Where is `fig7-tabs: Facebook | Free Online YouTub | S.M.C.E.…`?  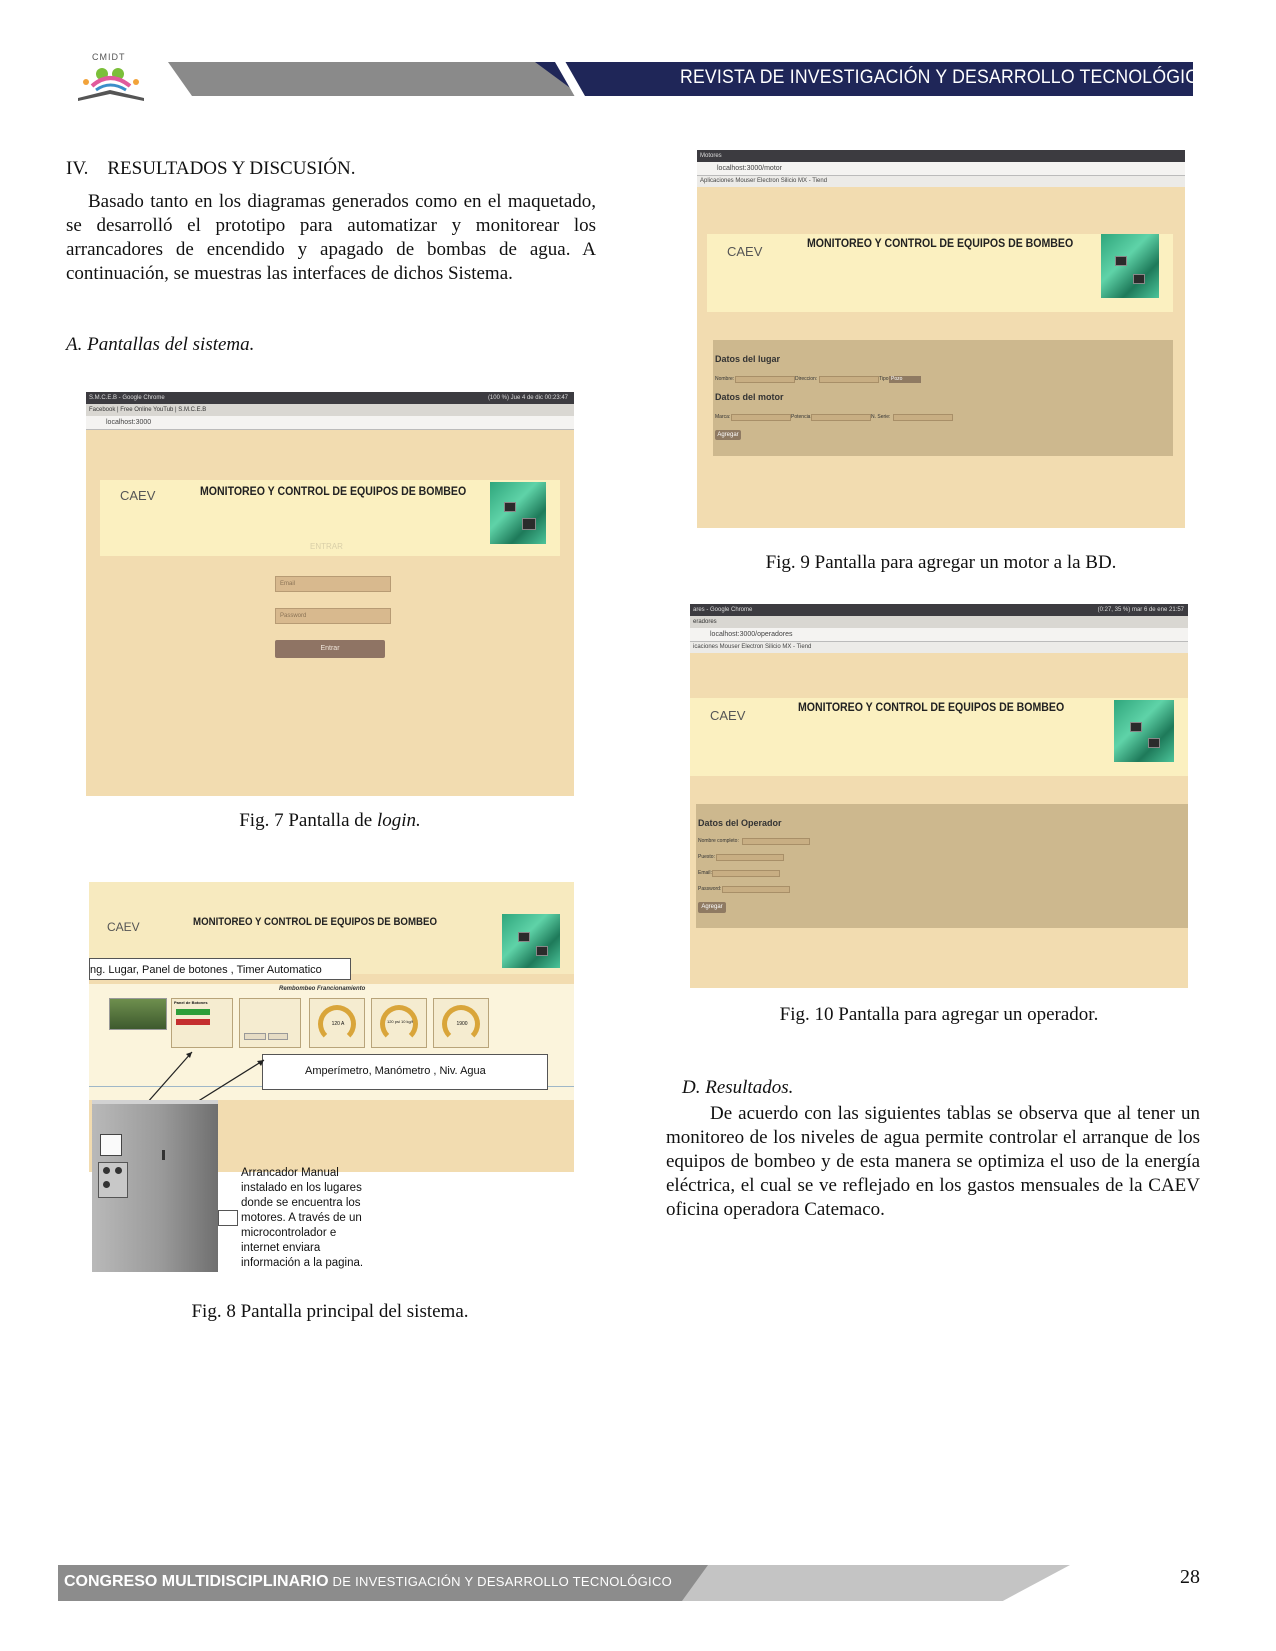 fig7-tabs: Facebook | Free Online YouTub | S.M.C.E.… is located at coordinates (330, 410).